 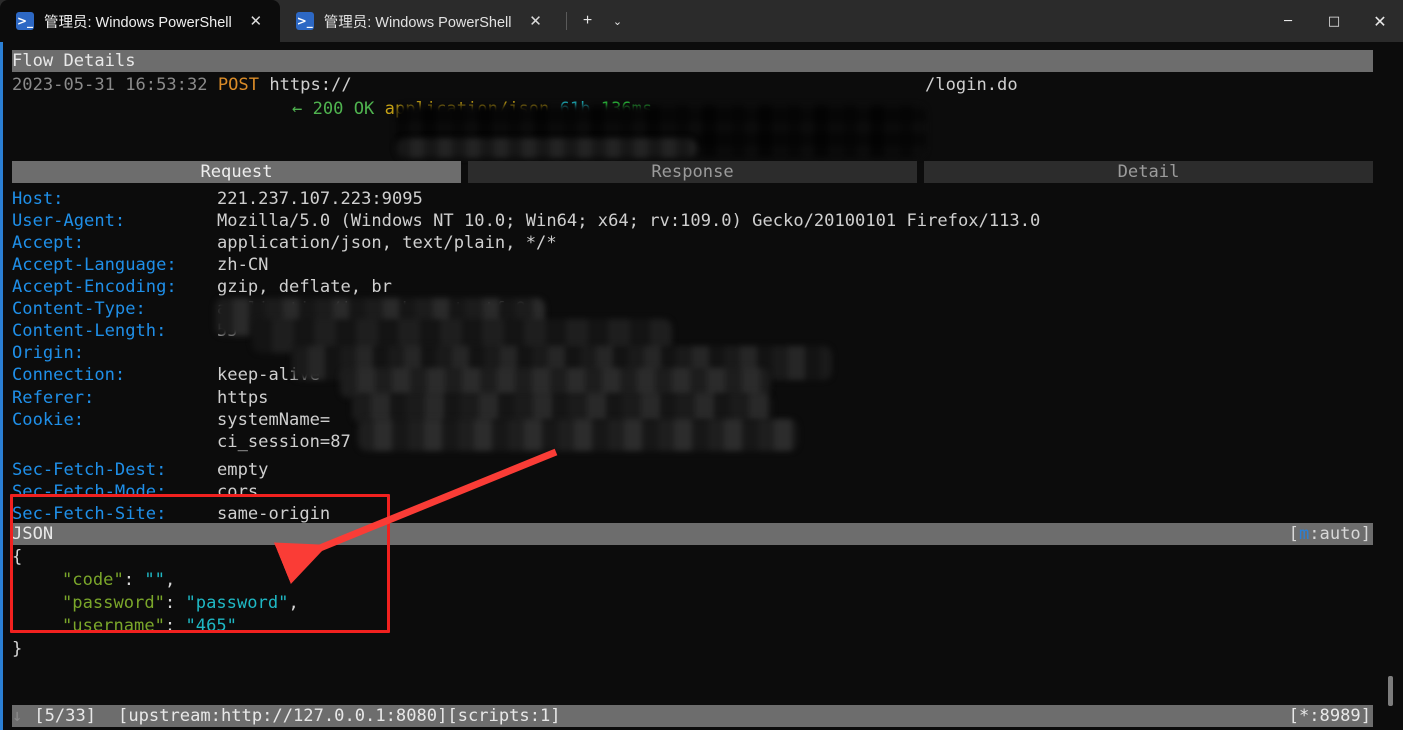 I want to click on header-name: Content-Type:, so click(x=79, y=309).